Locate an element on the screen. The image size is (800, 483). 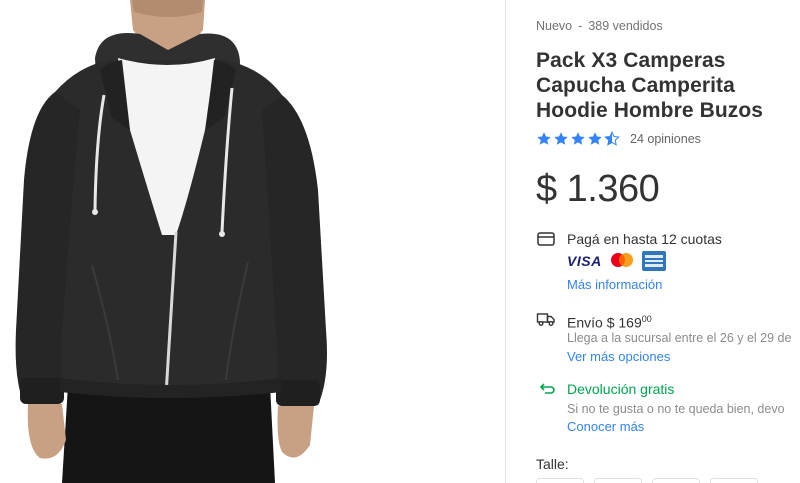
amex-logo is located at coordinates (653, 261).